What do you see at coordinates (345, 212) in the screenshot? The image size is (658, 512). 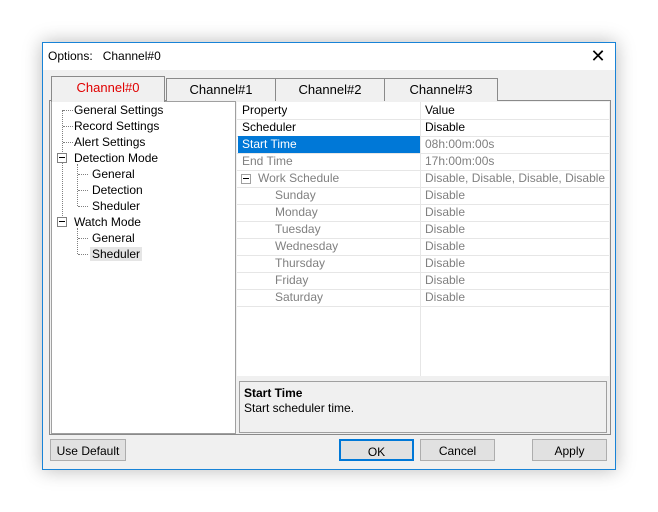 I see `property-monday: Monday` at bounding box center [345, 212].